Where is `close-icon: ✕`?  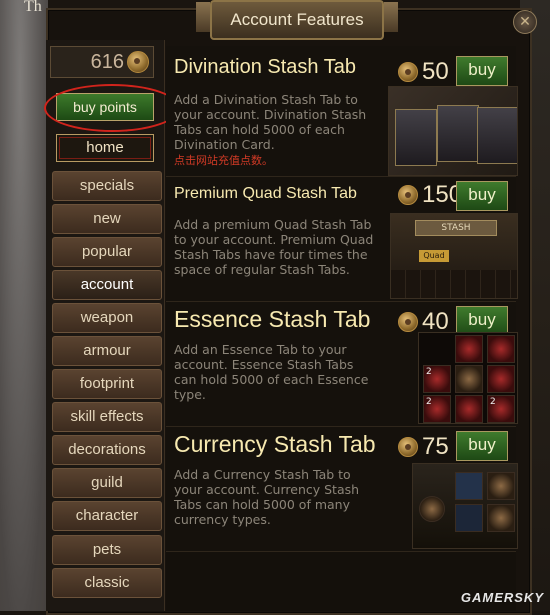
close-icon: ✕ is located at coordinates (525, 22).